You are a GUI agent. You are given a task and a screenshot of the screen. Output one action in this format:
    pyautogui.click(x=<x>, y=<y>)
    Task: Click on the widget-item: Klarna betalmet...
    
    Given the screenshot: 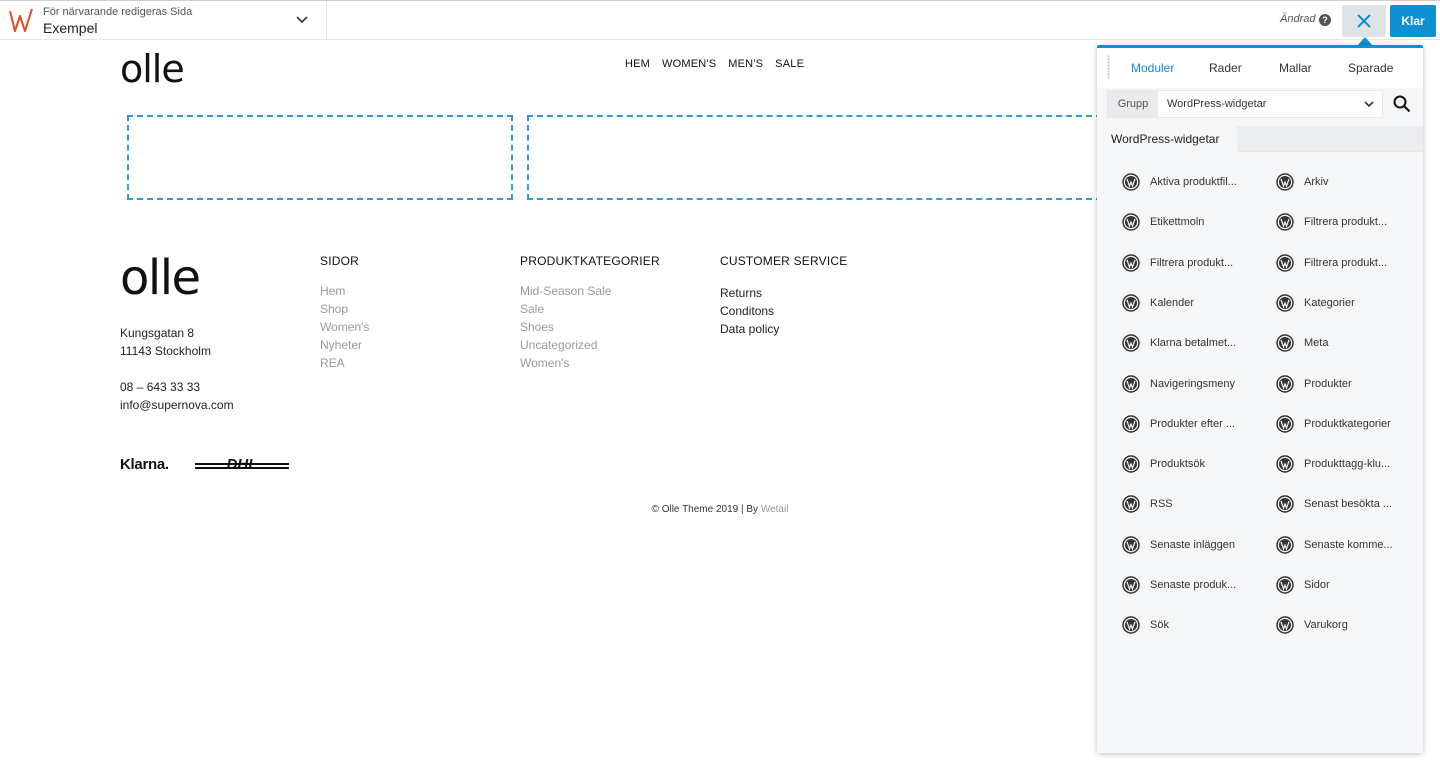 What is the action you would take?
    pyautogui.click(x=1179, y=343)
    